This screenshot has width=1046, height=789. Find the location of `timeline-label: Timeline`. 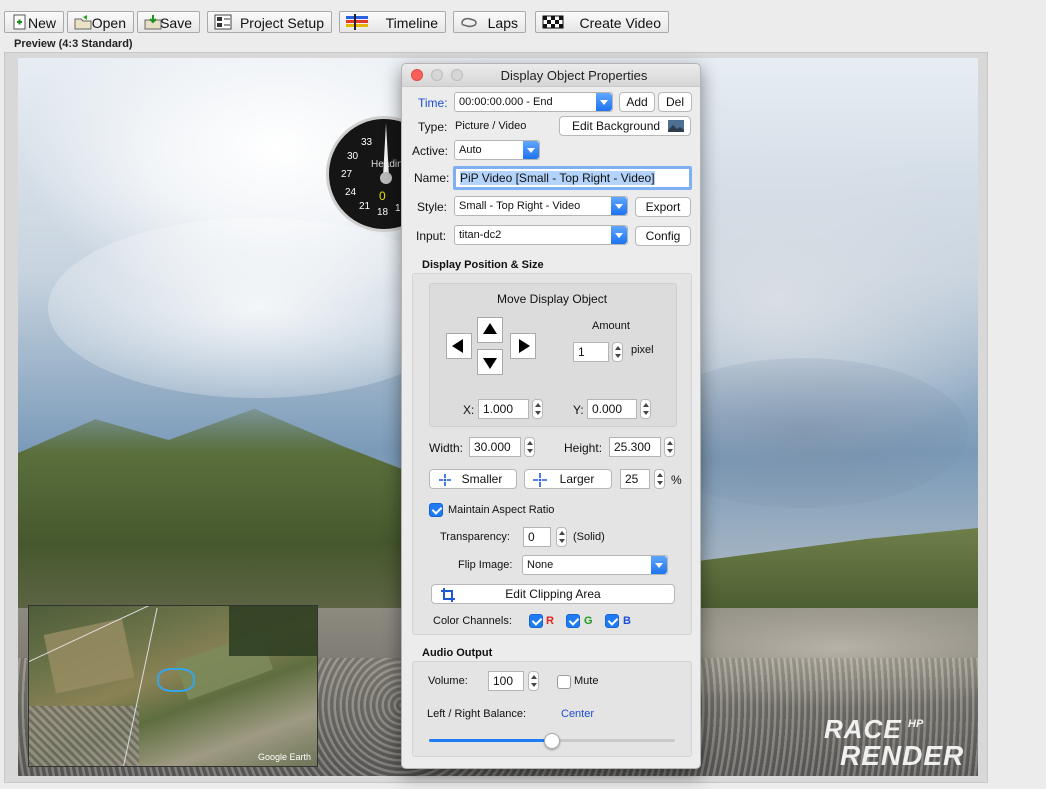

timeline-label: Timeline is located at coordinates (411, 23).